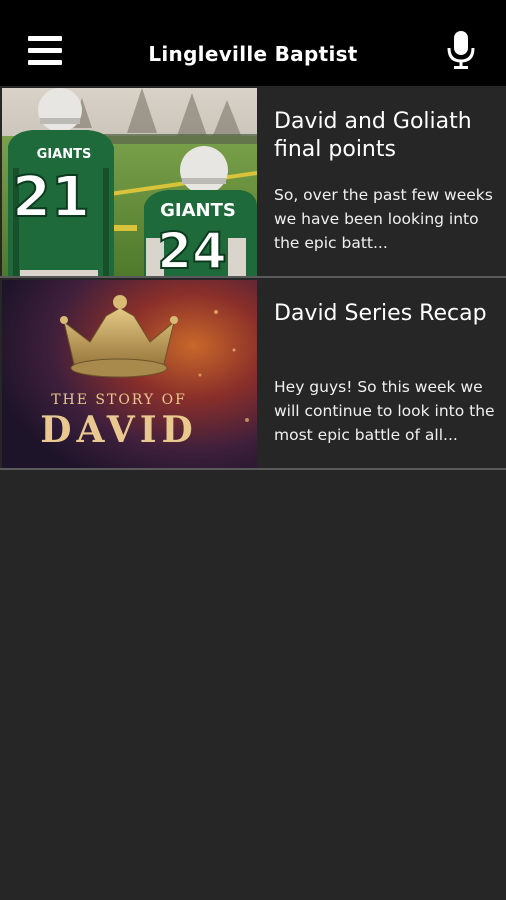  I want to click on divider, so click(253, 469).